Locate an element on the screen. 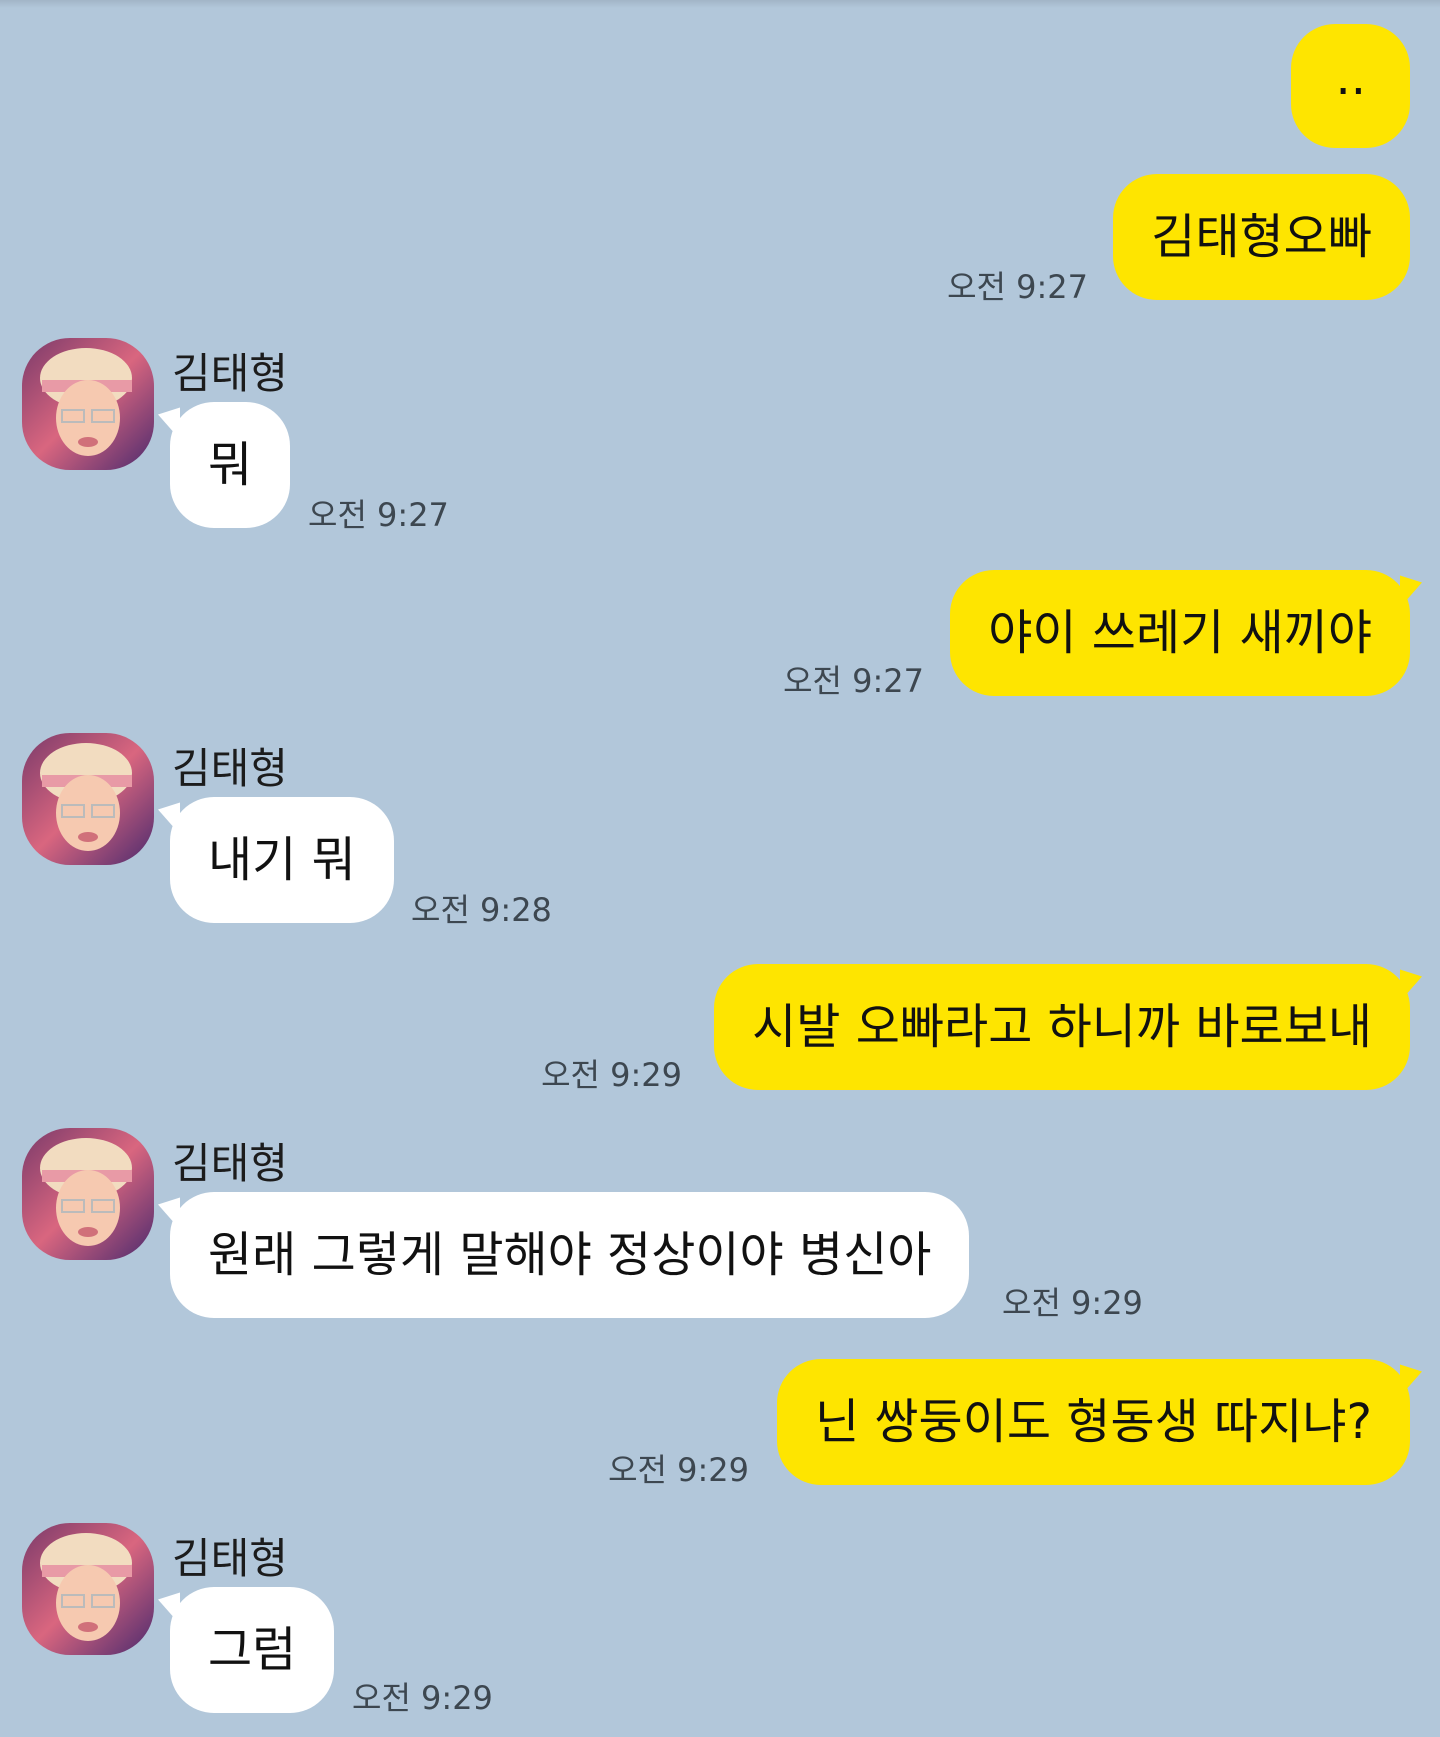 The width and height of the screenshot is (1440, 1737). my-message-bubble: 김태형오빠 is located at coordinates (1261, 237).